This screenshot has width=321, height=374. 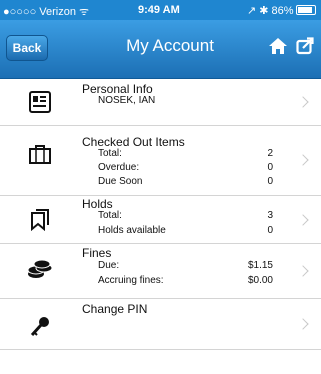 What do you see at coordinates (170, 45) in the screenshot?
I see `page-title: My Account` at bounding box center [170, 45].